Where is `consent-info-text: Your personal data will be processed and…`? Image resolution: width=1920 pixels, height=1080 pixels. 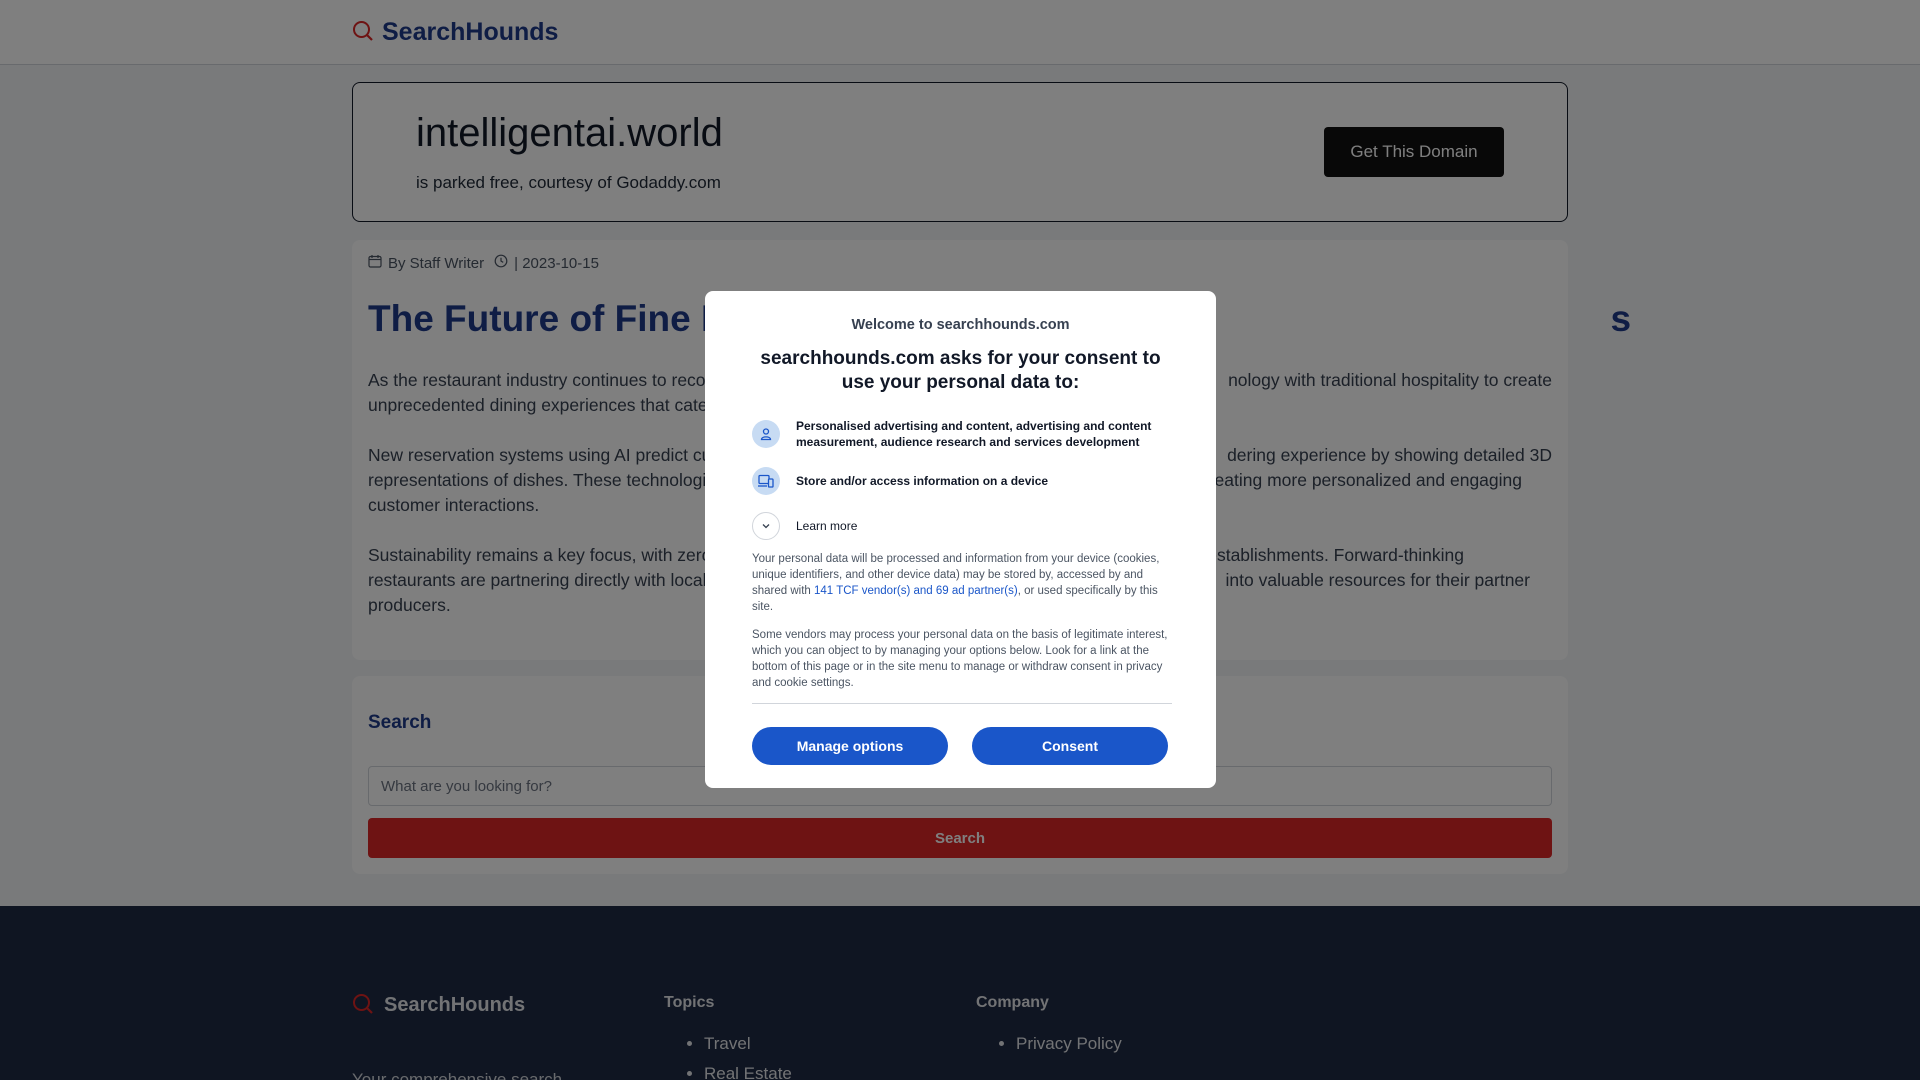 consent-info-text: Your personal data will be processed and… is located at coordinates (956, 583).